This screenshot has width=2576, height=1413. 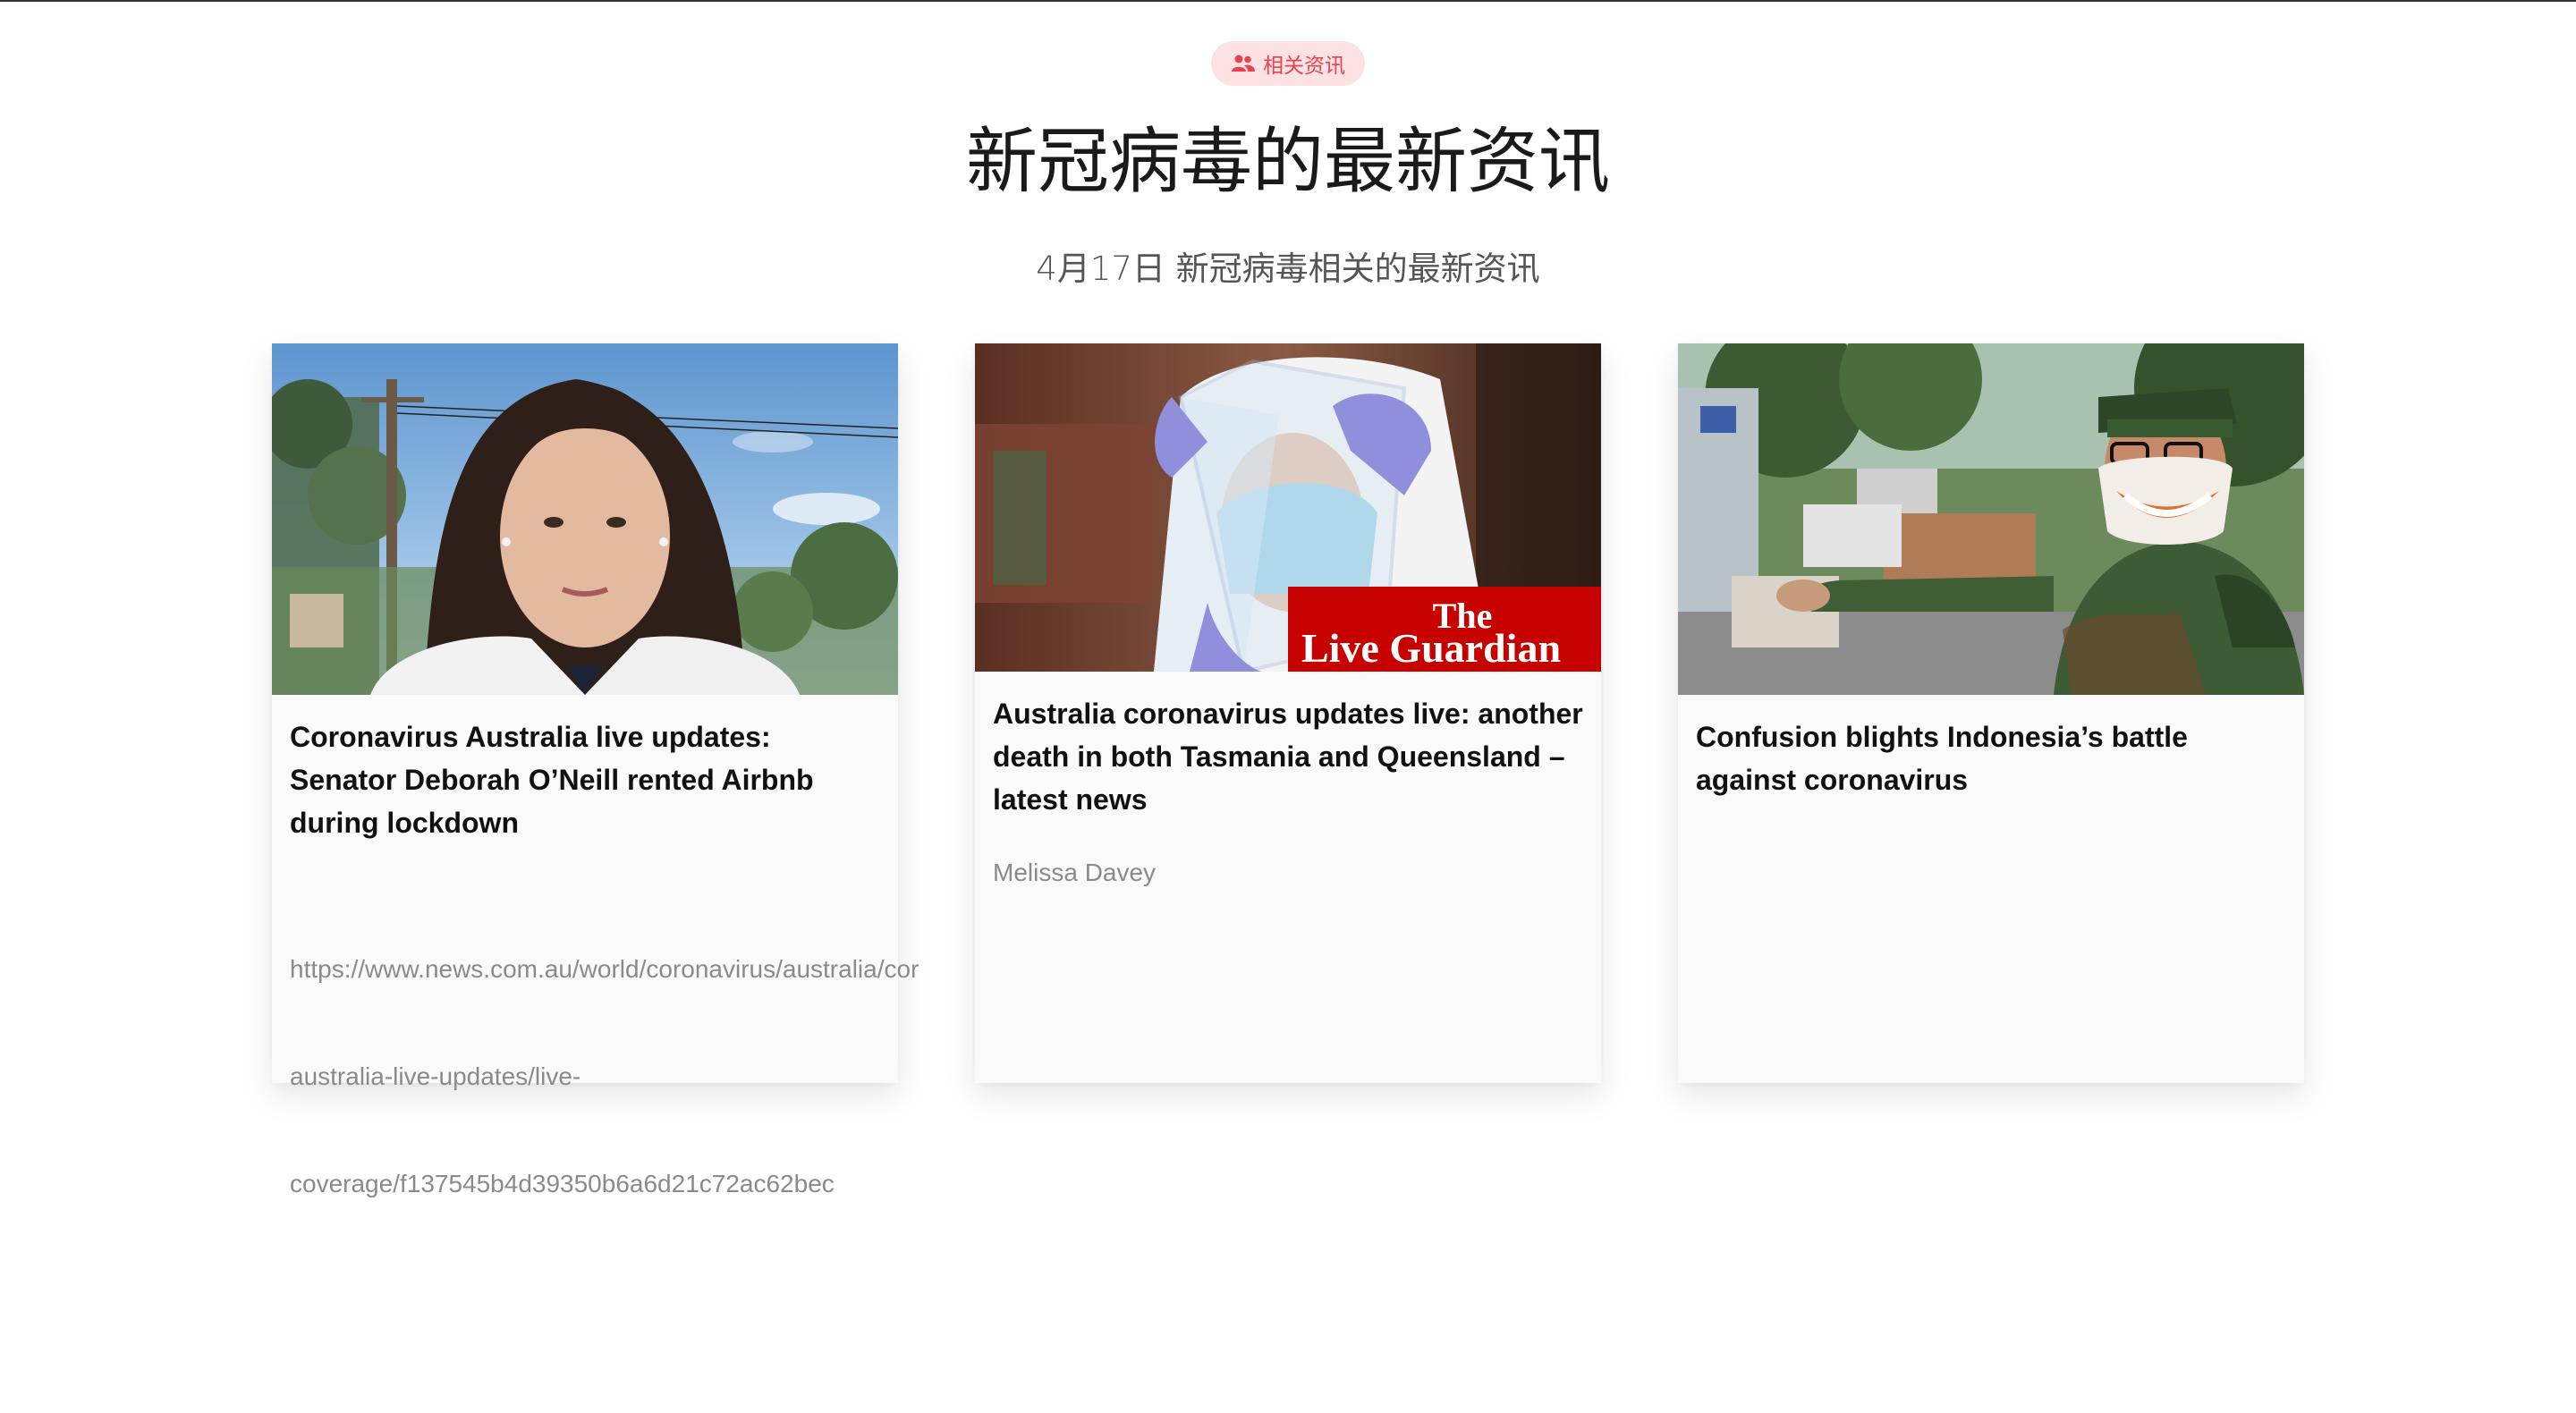 What do you see at coordinates (1075, 872) in the screenshot?
I see `news-card-author: Melissa Davey` at bounding box center [1075, 872].